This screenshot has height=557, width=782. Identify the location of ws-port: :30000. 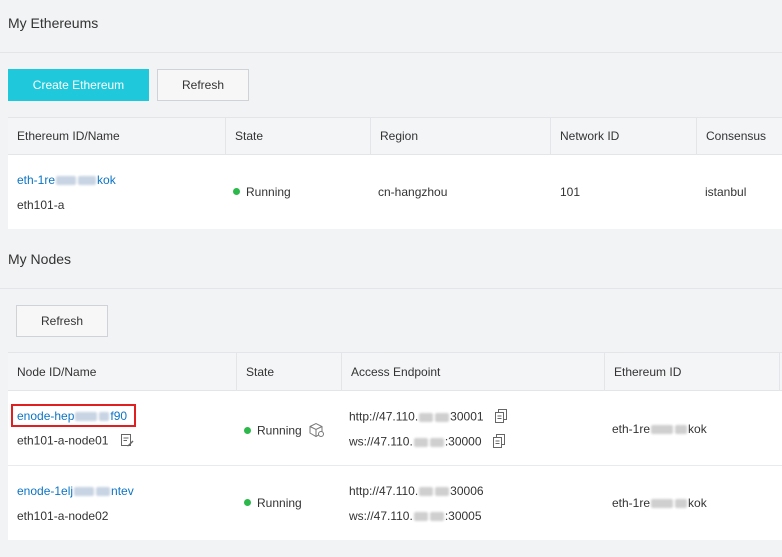
(463, 441).